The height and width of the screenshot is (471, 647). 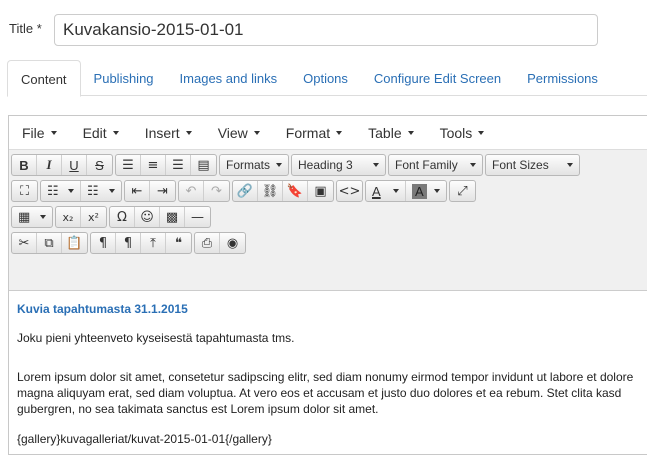 I want to click on align-group: ☰ ≡ ☰ ▤, so click(x=166, y=165).